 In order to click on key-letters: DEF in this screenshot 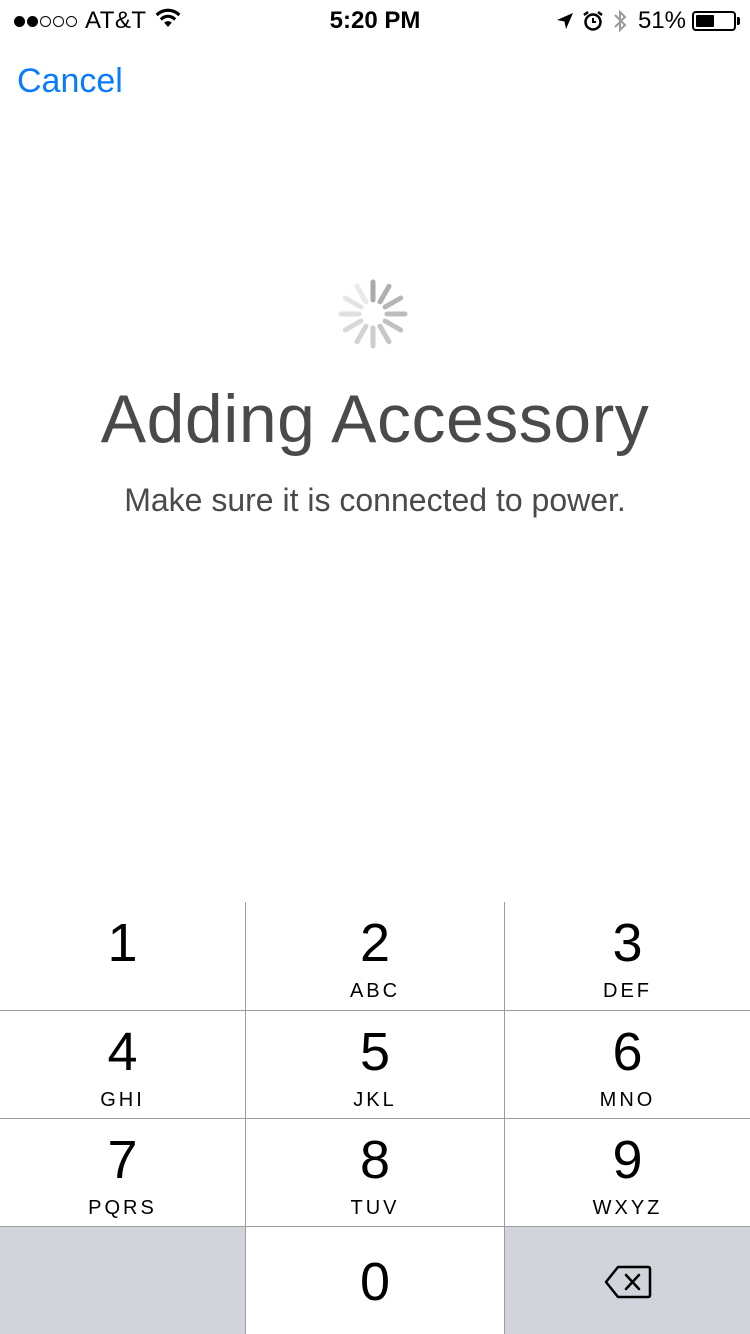, I will do `click(627, 991)`.